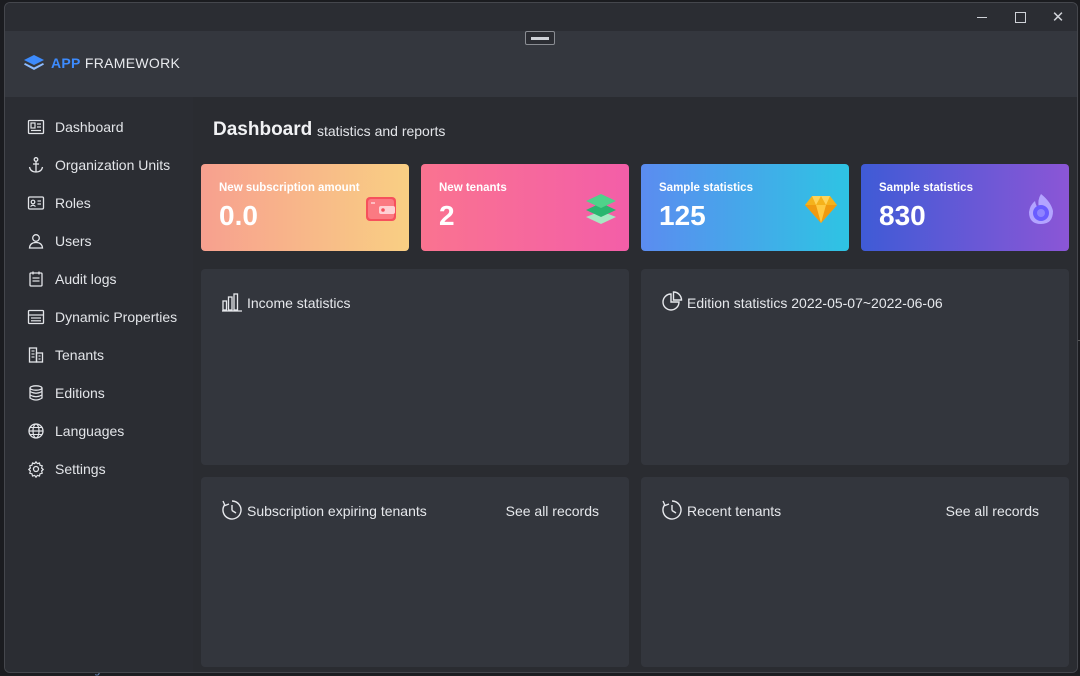 The image size is (1080, 676). Describe the element at coordinates (113, 165) in the screenshot. I see `sidebar-item-label: Organization Units` at that location.